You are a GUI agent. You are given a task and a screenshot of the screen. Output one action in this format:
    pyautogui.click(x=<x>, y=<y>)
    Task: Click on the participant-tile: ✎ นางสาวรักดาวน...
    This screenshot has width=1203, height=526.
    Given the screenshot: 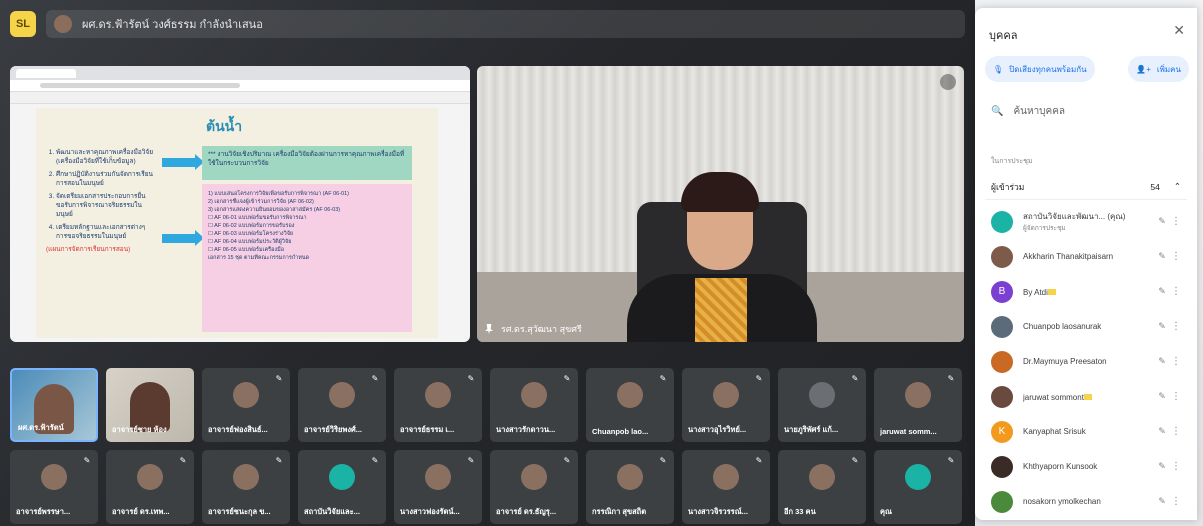 What is the action you would take?
    pyautogui.click(x=534, y=405)
    